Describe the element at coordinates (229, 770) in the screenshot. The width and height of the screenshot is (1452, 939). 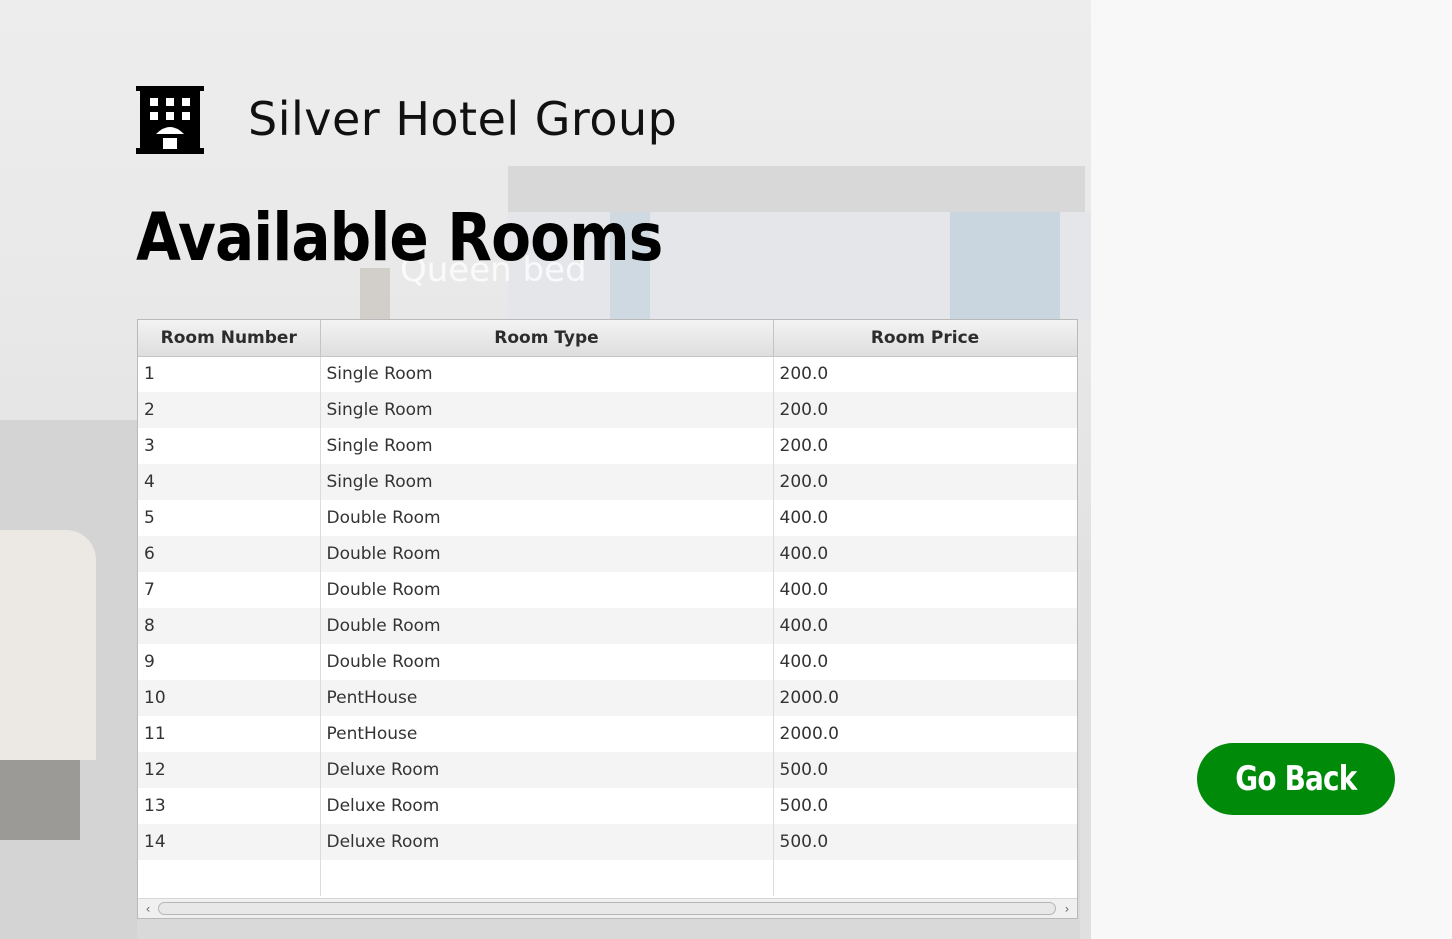
I see `room-number-cell: 12` at that location.